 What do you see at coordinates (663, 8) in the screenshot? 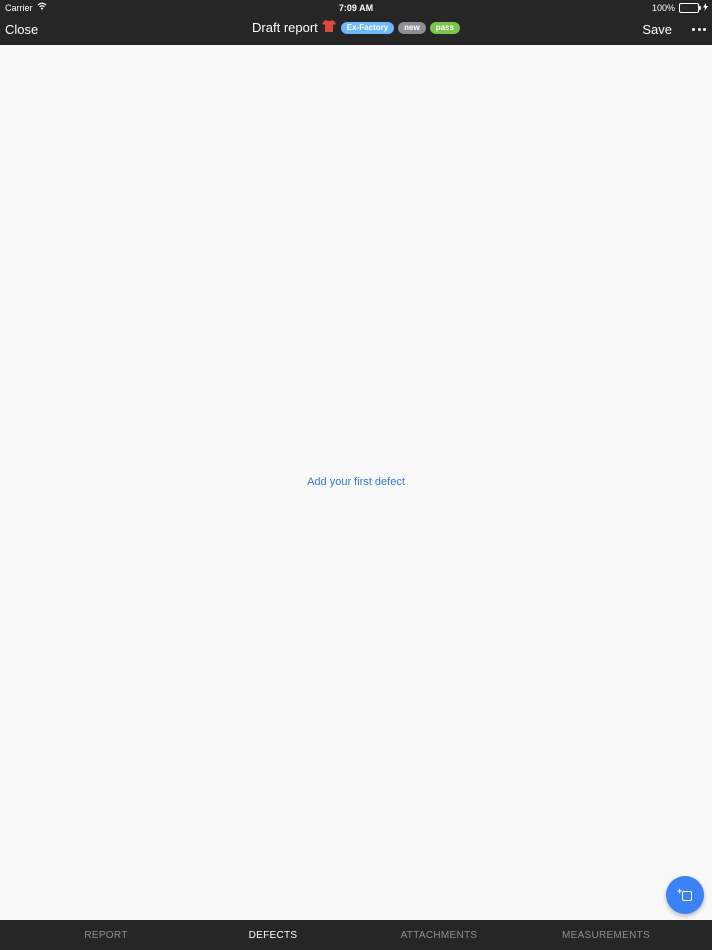
I see `battery-percent: 100%` at bounding box center [663, 8].